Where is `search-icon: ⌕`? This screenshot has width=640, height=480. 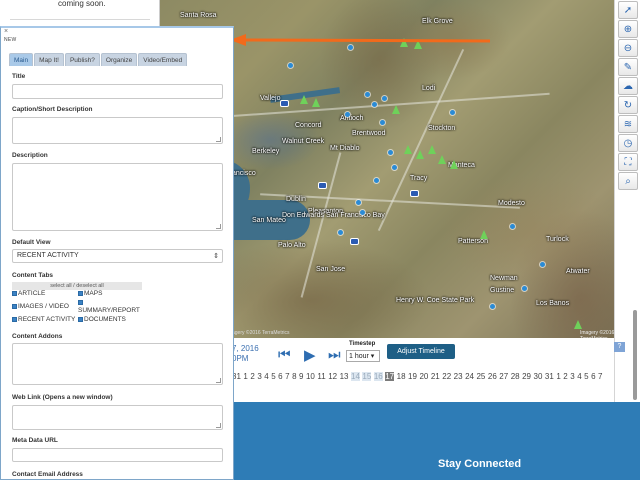 search-icon: ⌕ is located at coordinates (628, 181).